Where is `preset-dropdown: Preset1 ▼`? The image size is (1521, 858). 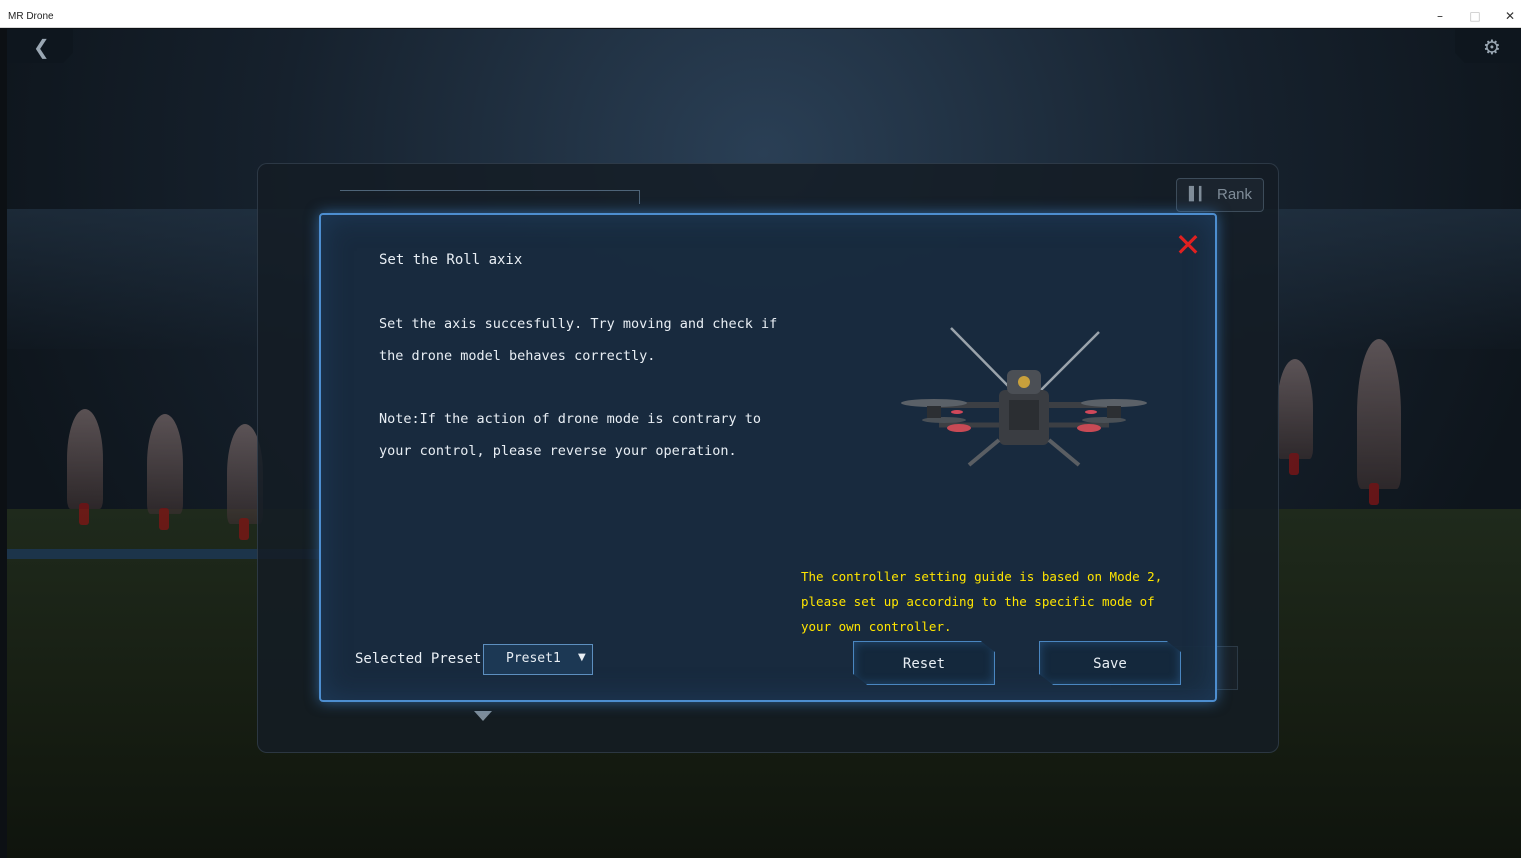 preset-dropdown: Preset1 ▼ is located at coordinates (538, 659).